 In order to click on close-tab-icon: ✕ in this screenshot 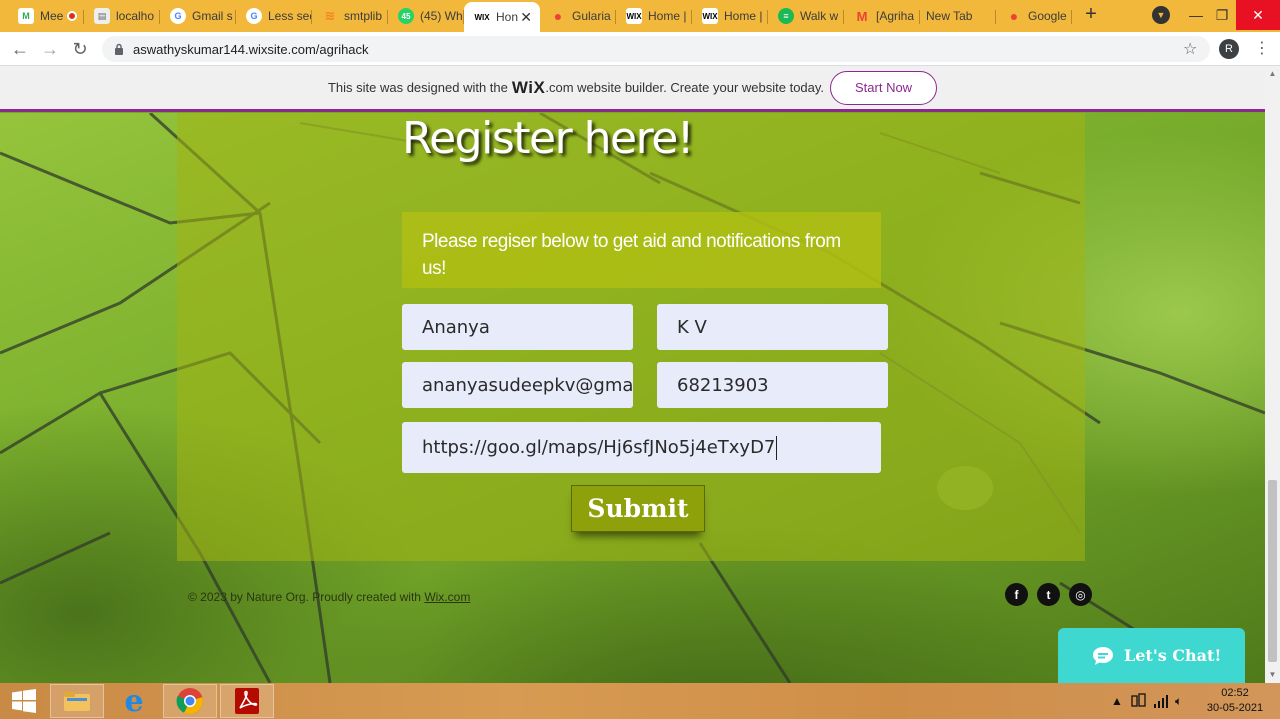, I will do `click(526, 17)`.